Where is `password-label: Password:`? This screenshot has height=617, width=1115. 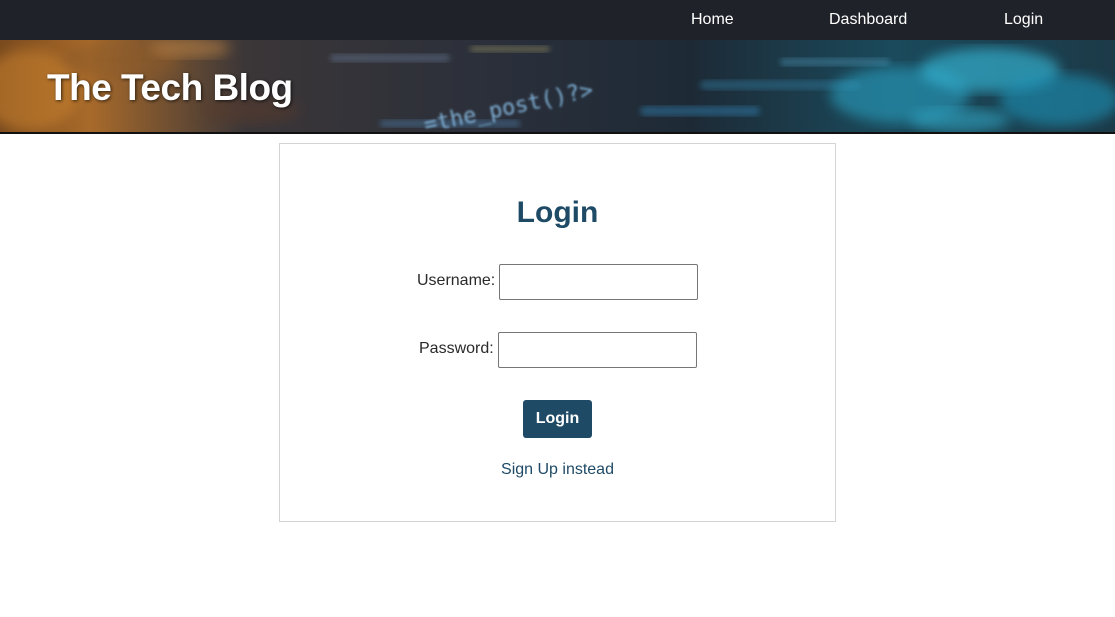
password-label: Password: is located at coordinates (456, 348).